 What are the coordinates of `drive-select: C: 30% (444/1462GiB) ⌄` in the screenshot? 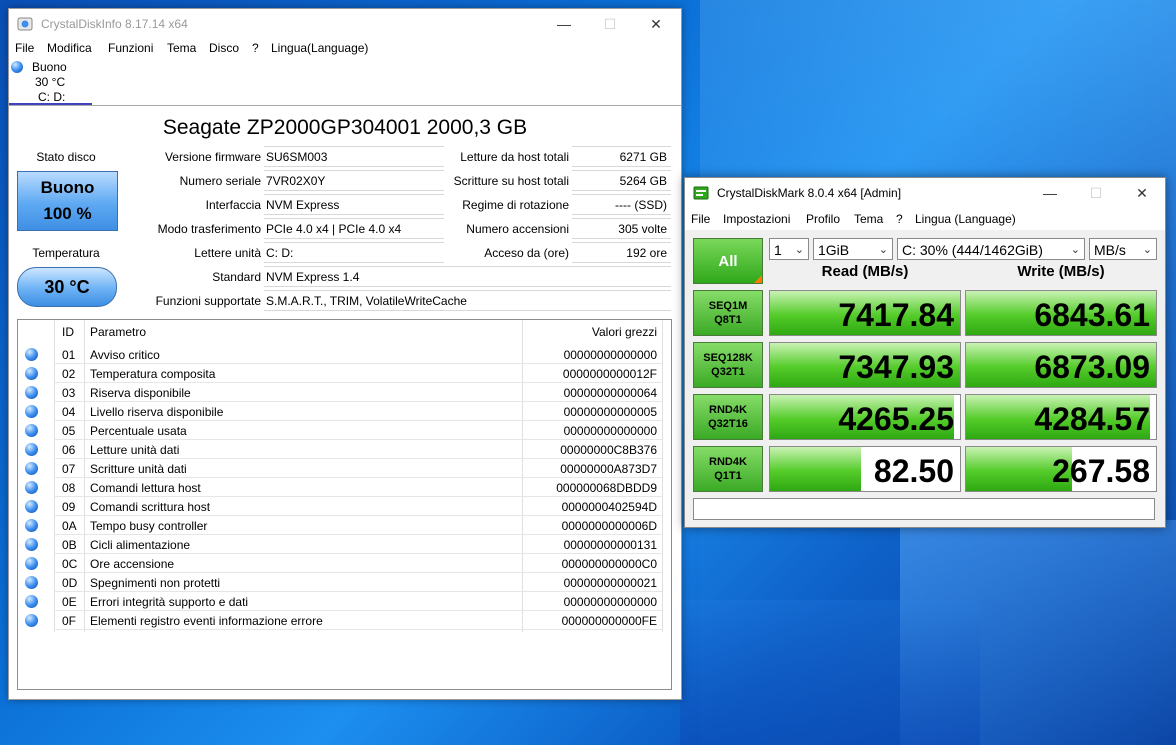 It's located at (991, 249).